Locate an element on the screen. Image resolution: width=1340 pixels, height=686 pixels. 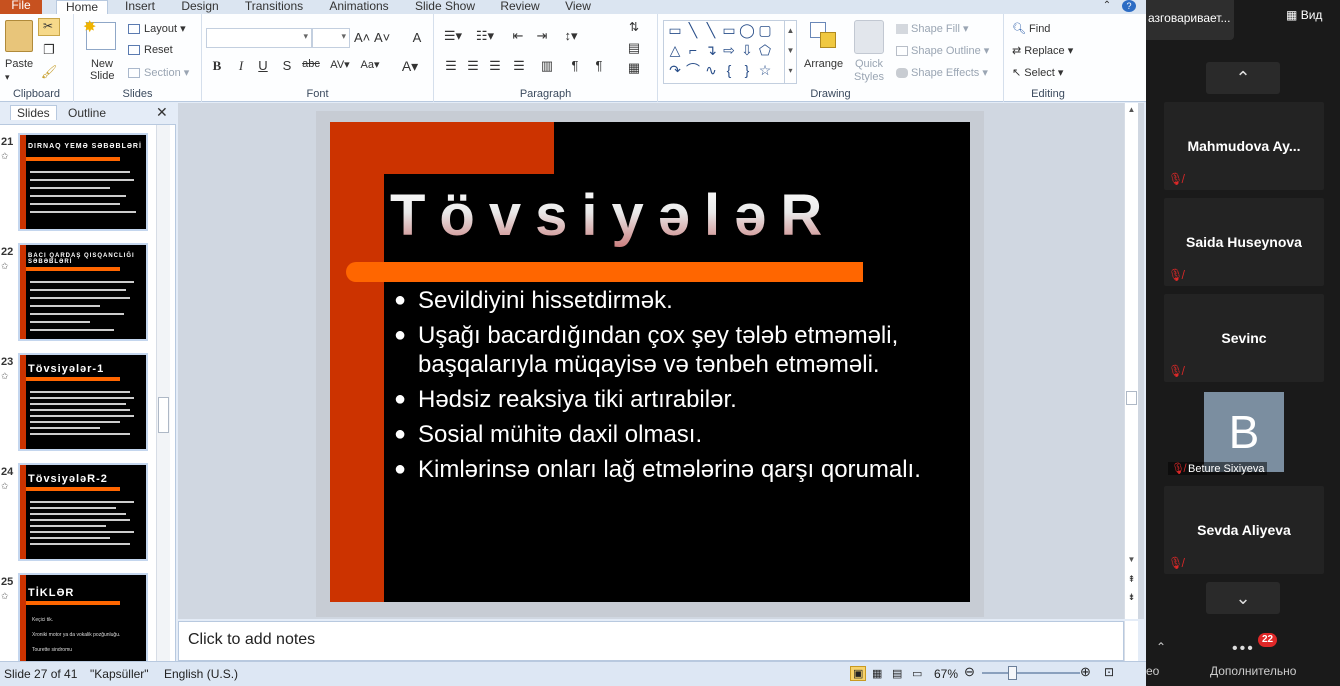
chevron-up-icon: ⌃ is located at coordinates (1161, 647).